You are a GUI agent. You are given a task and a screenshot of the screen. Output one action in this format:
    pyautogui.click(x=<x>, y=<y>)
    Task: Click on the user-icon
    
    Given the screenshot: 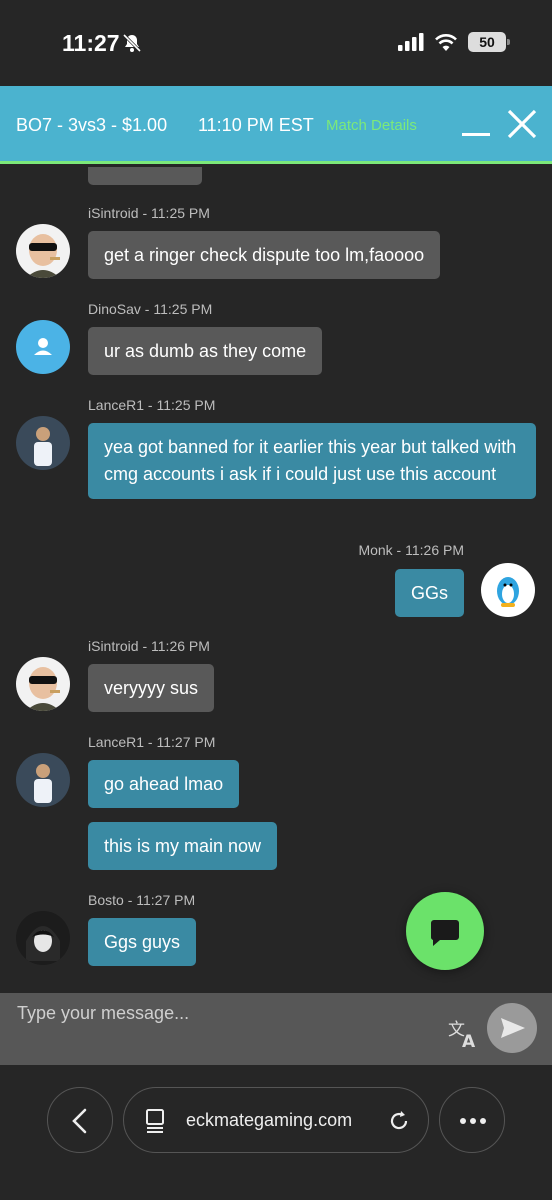 What is the action you would take?
    pyautogui.click(x=43, y=346)
    